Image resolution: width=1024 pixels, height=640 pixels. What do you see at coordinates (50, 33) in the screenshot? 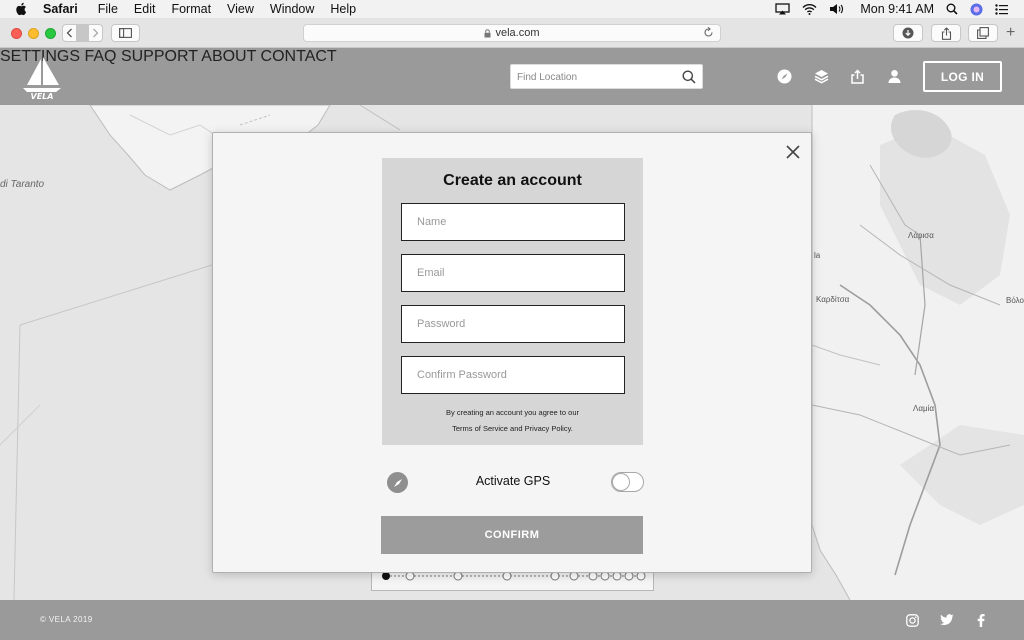
I see `window-zoom-button` at bounding box center [50, 33].